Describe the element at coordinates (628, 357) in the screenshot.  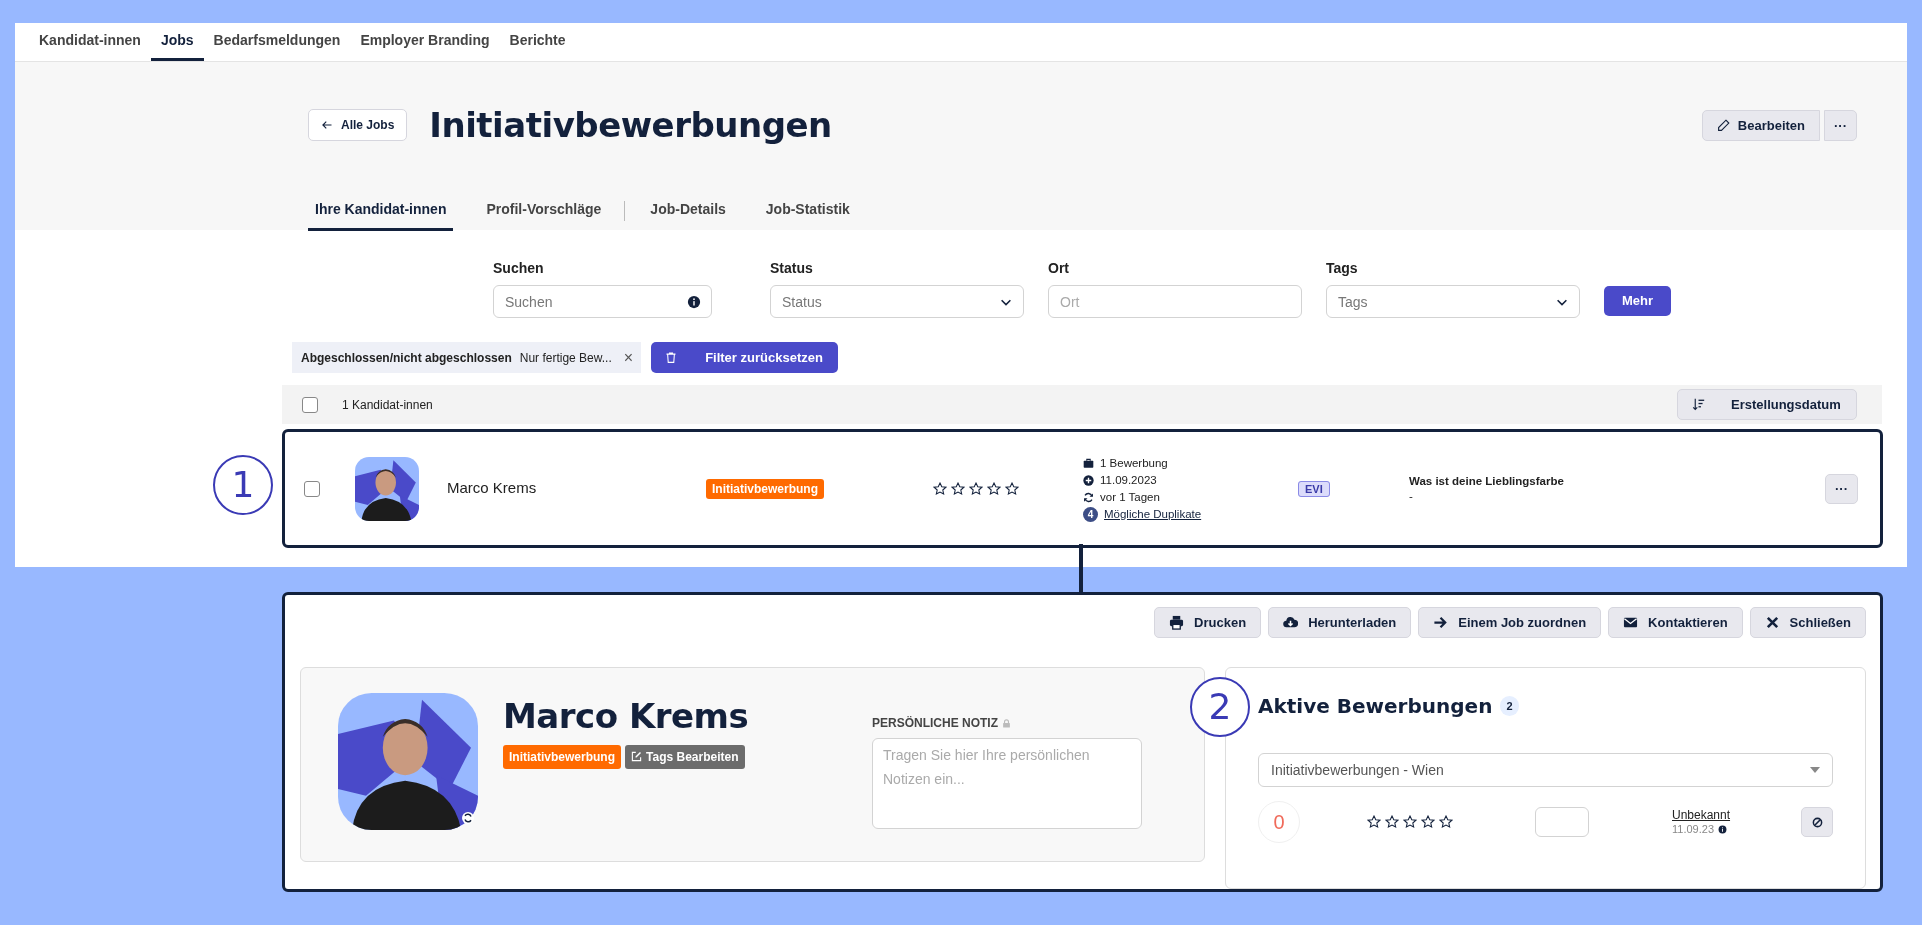
I see `remove-filter-button: ×` at that location.